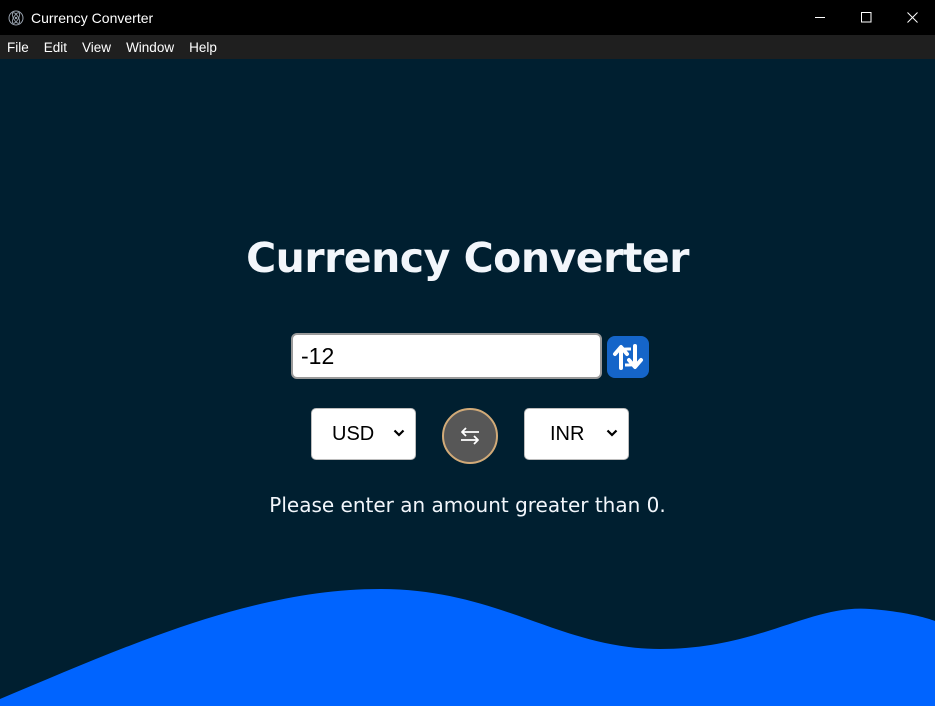 The image size is (935, 706). I want to click on menu-window: Window, so click(150, 47).